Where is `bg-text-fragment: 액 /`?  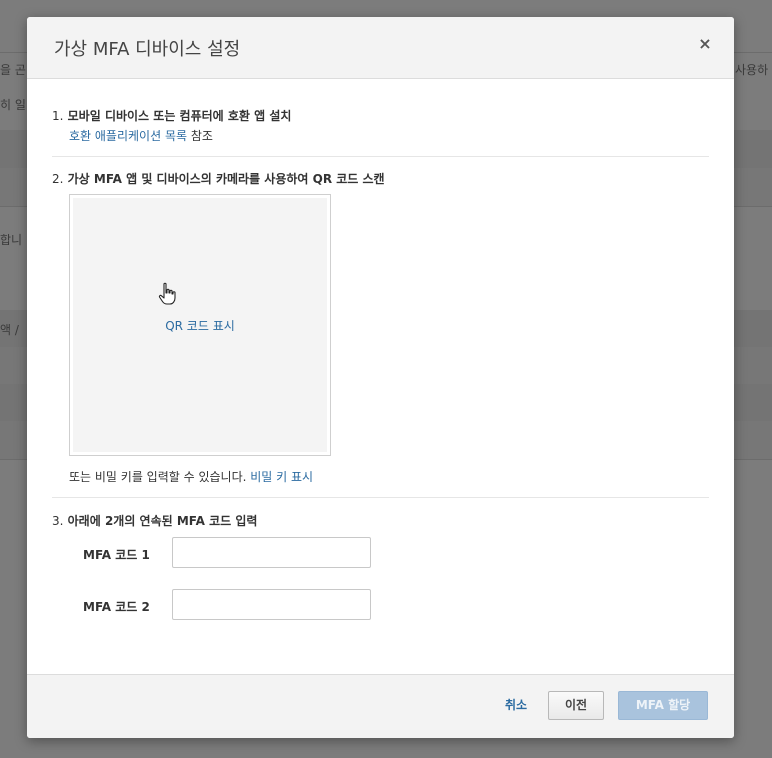 bg-text-fragment: 액 / is located at coordinates (9, 330).